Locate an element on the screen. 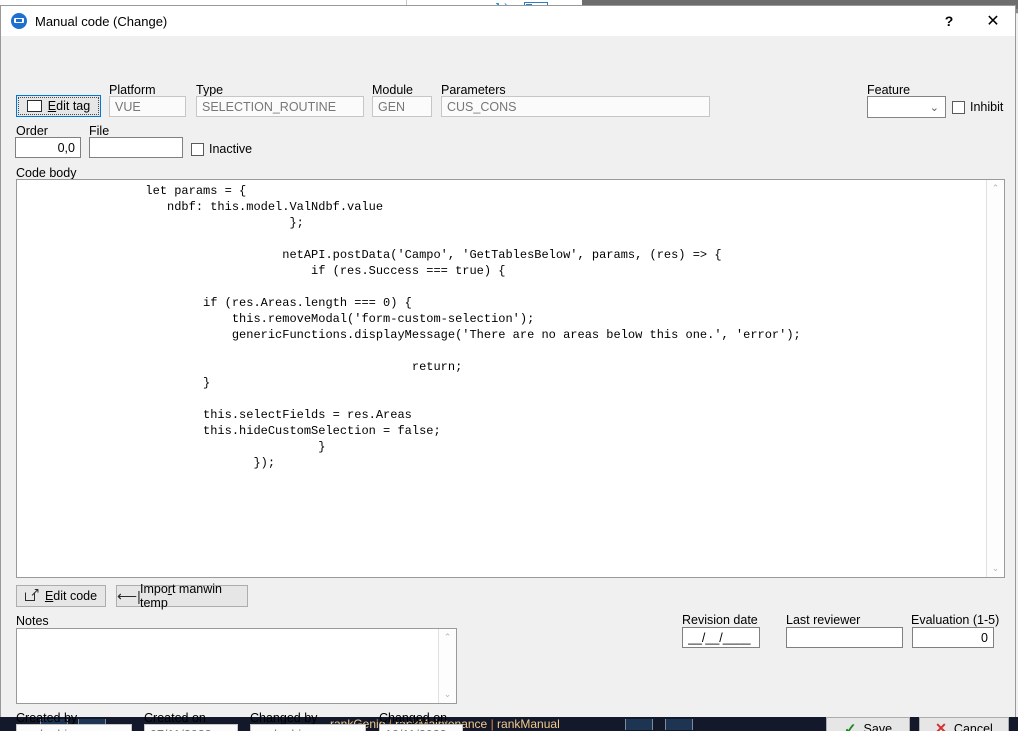 The height and width of the screenshot is (731, 1018). module-label: Module is located at coordinates (392, 90).